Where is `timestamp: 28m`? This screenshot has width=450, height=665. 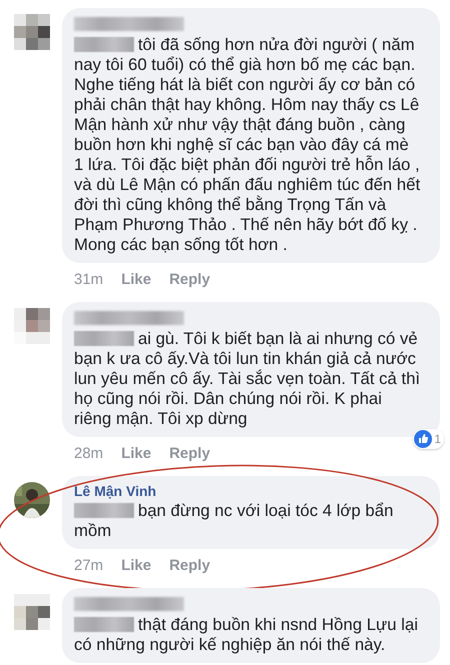 timestamp: 28m is located at coordinates (89, 453).